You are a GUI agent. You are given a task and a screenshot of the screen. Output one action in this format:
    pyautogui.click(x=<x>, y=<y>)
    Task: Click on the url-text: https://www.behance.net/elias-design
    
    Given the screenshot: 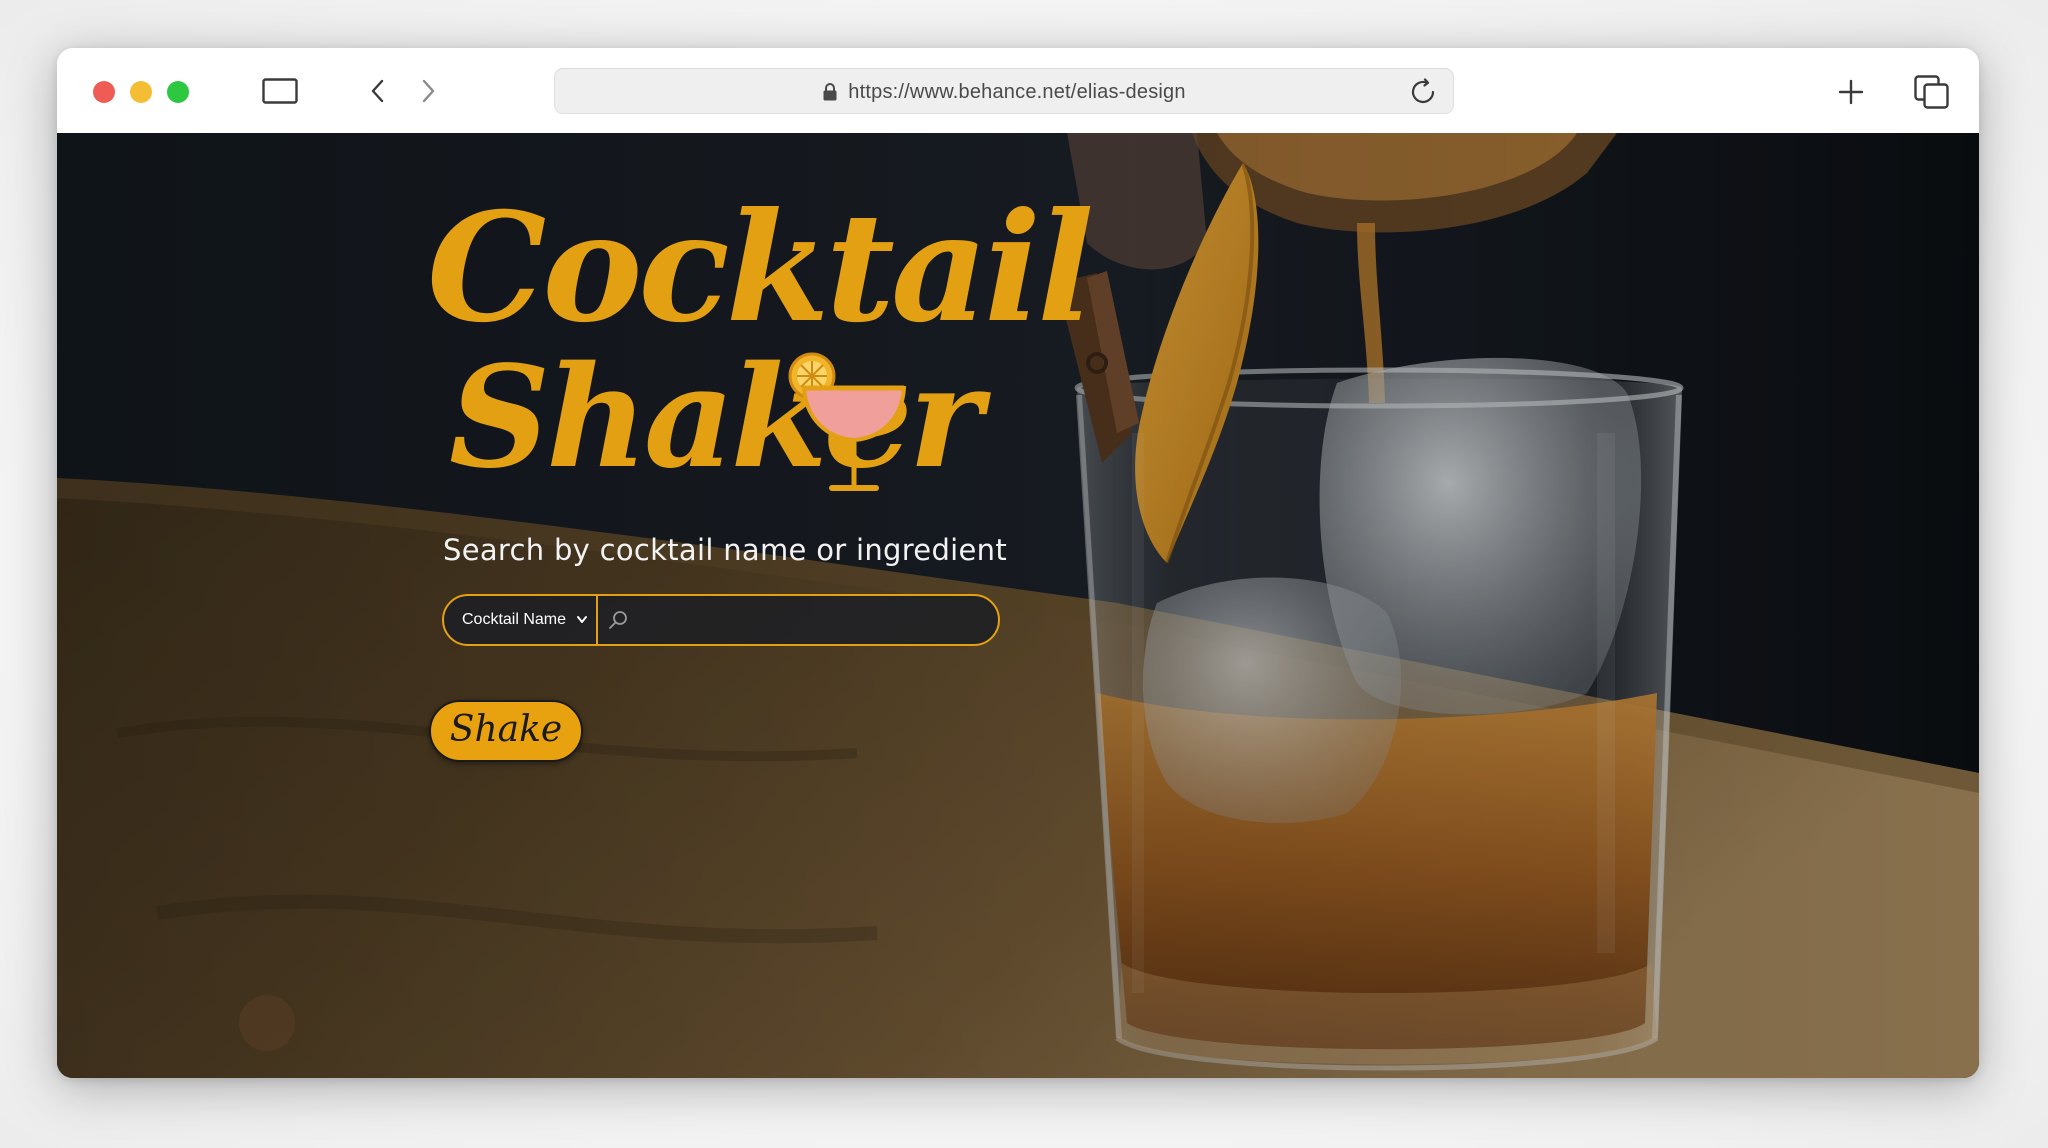 What is the action you would take?
    pyautogui.click(x=1017, y=91)
    